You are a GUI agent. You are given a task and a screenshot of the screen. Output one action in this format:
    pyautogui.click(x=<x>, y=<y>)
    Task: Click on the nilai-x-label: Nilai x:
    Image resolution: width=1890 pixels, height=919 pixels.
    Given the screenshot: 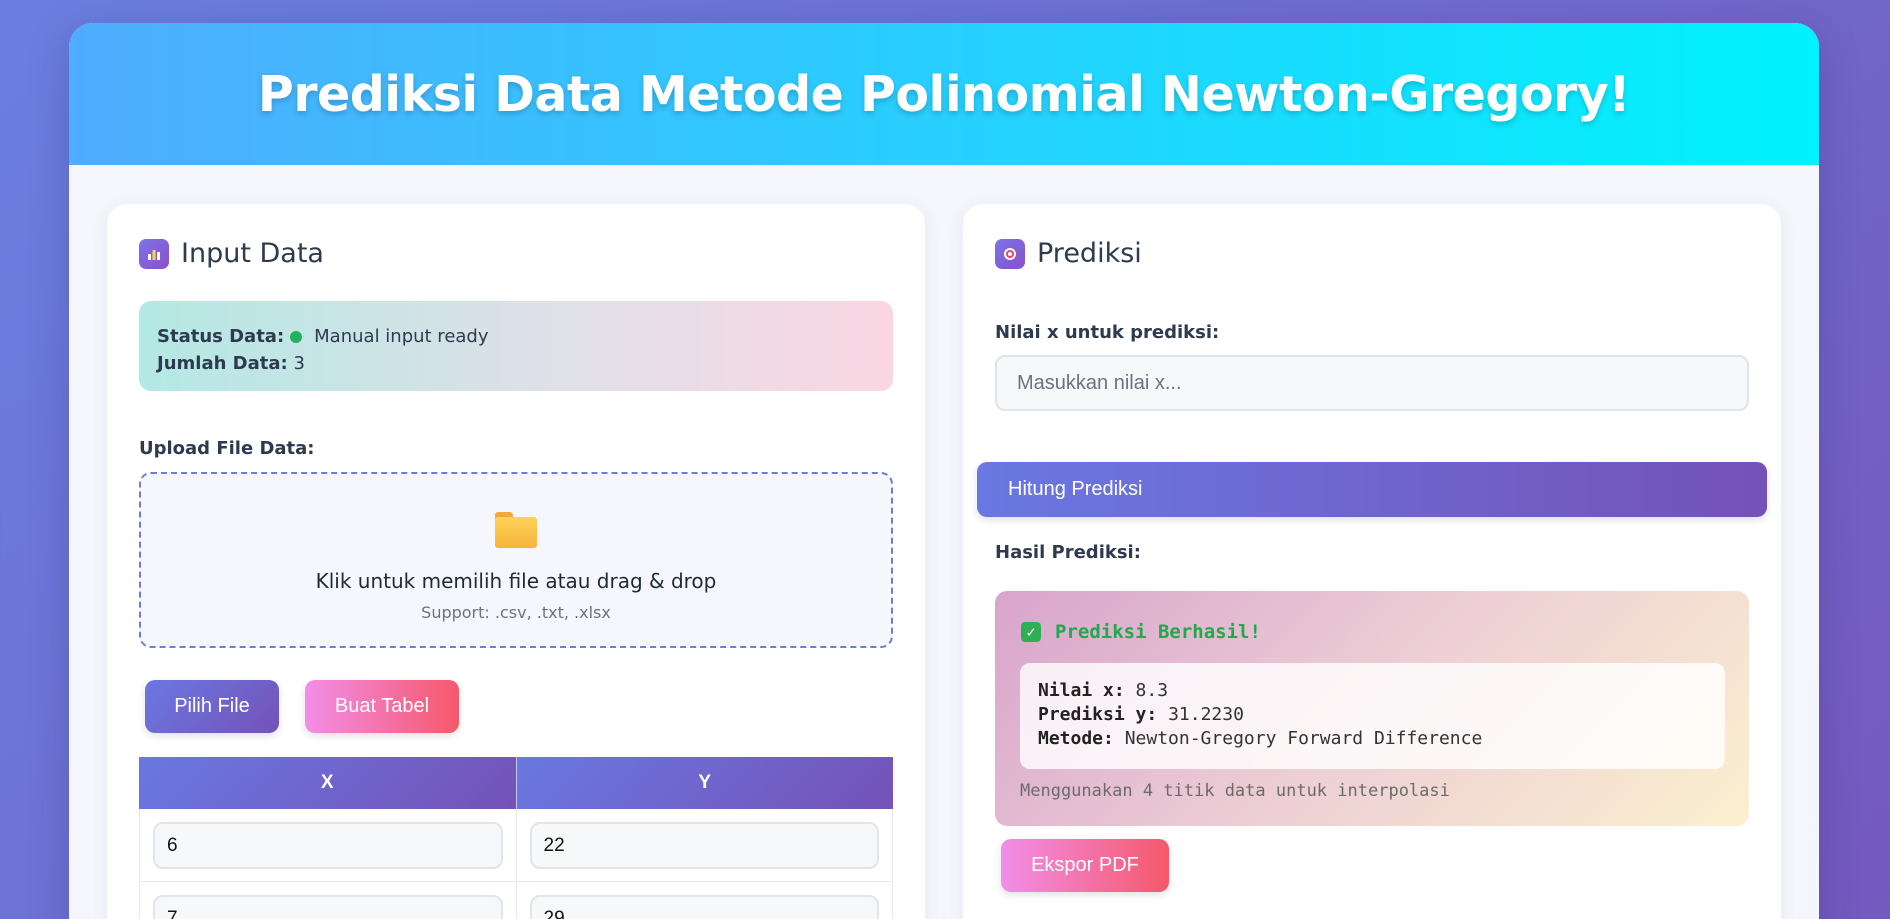 What is the action you would take?
    pyautogui.click(x=1081, y=690)
    